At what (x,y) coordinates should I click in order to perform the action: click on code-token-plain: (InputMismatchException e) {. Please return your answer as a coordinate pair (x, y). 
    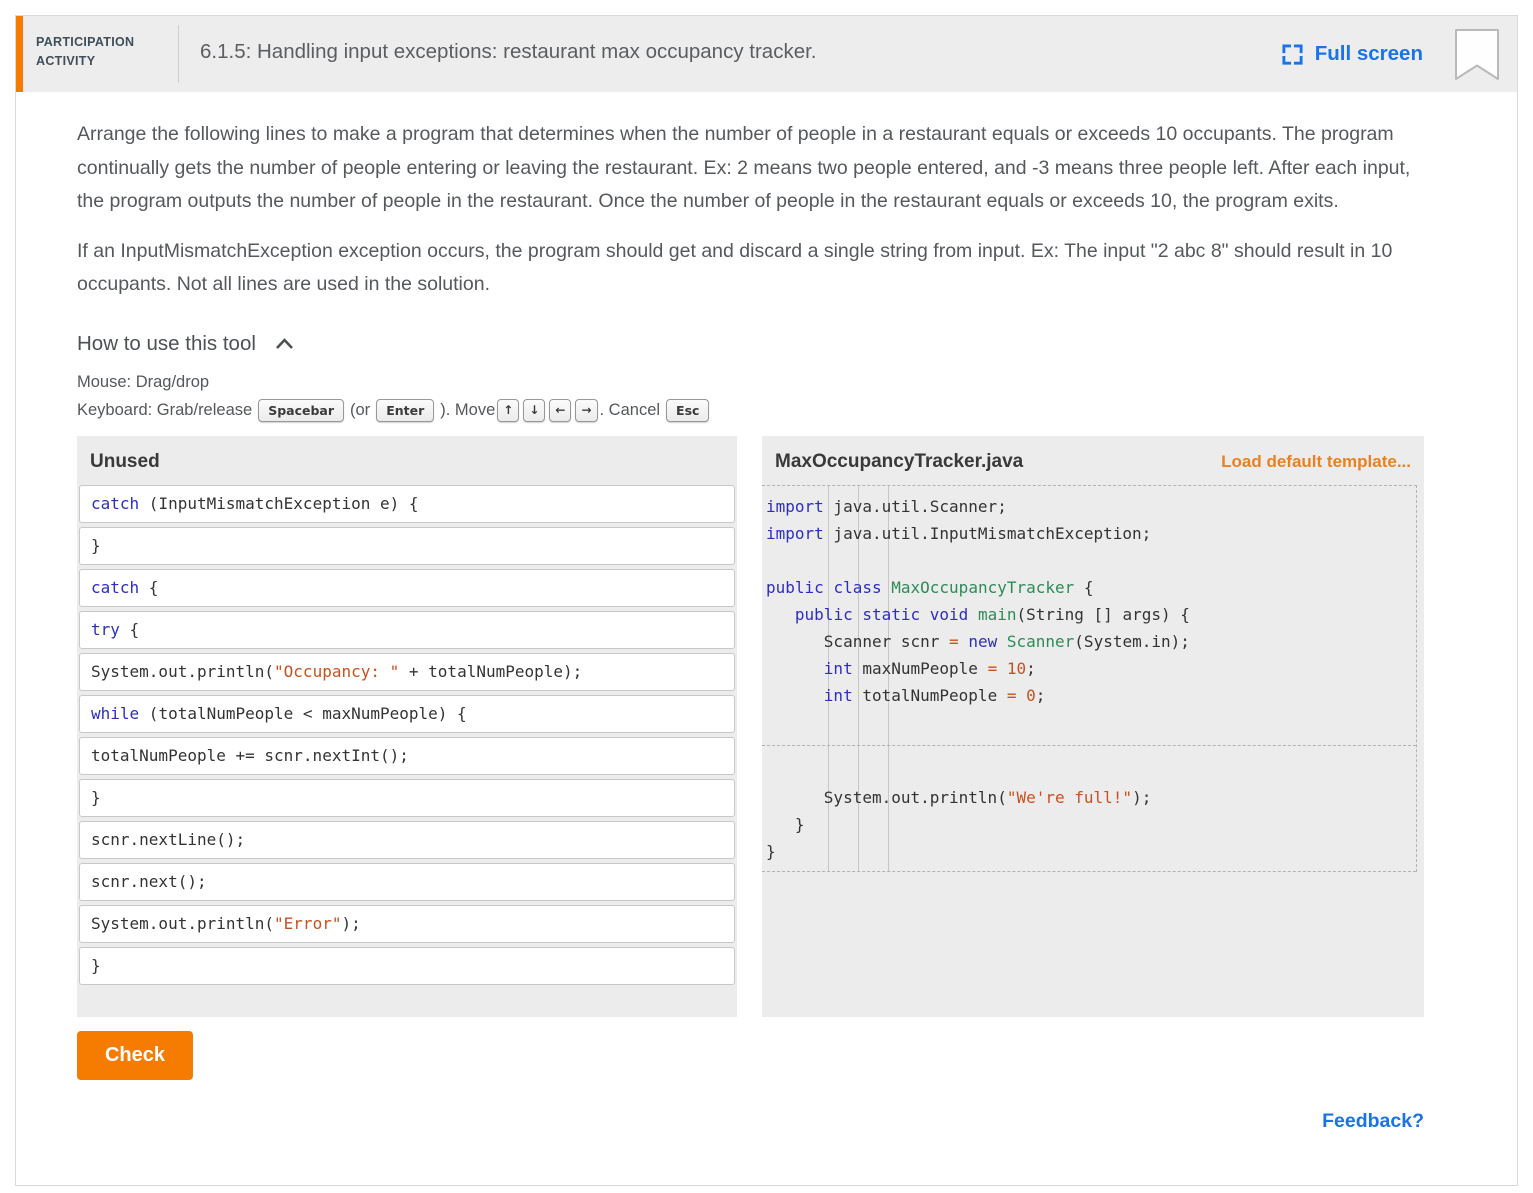
    Looking at the image, I should click on (279, 503).